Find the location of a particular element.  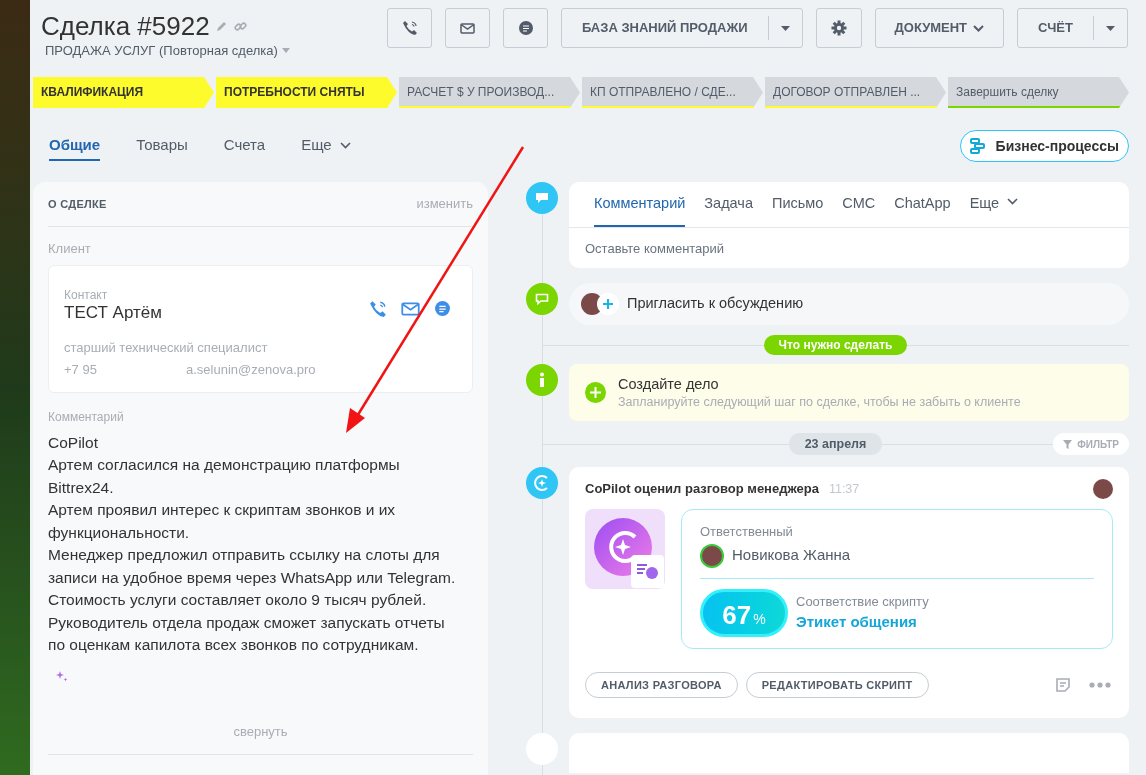

composer-tab: Задача is located at coordinates (728, 210).